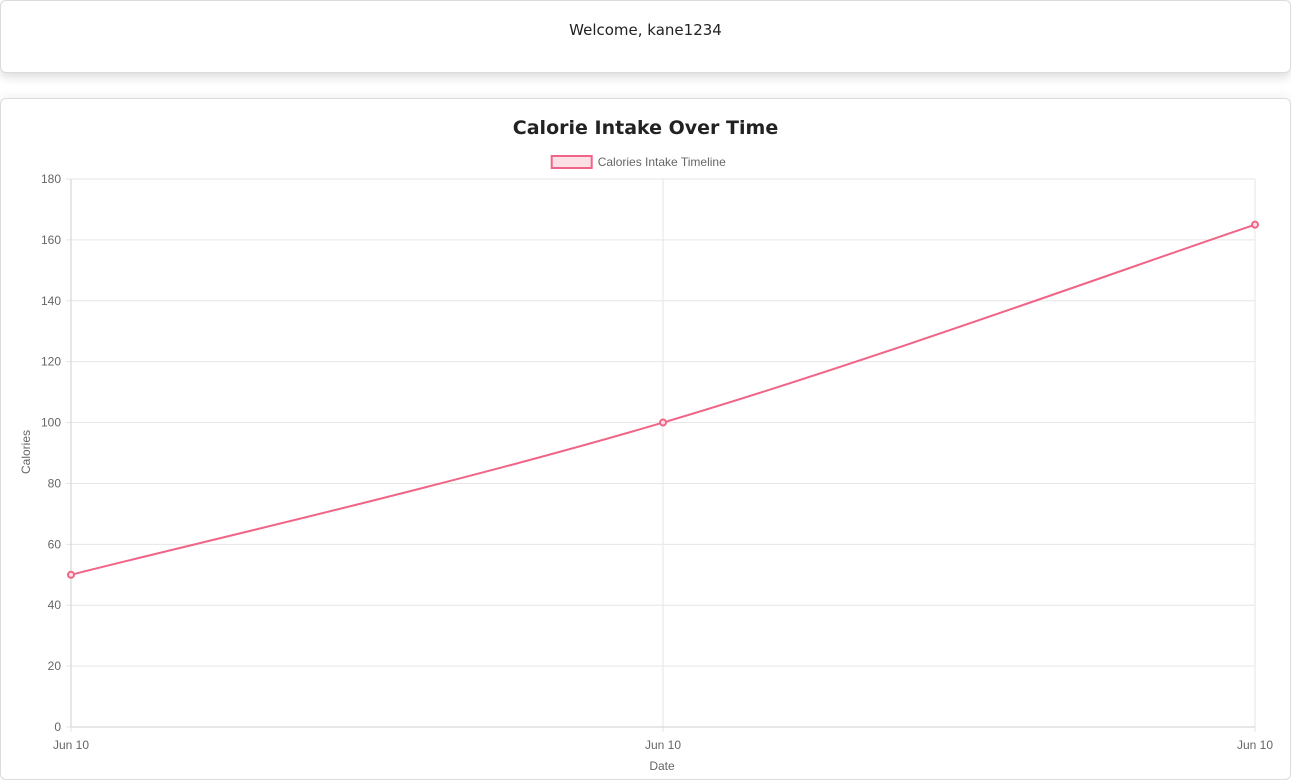  I want to click on x-axis-label: Date, so click(662, 765).